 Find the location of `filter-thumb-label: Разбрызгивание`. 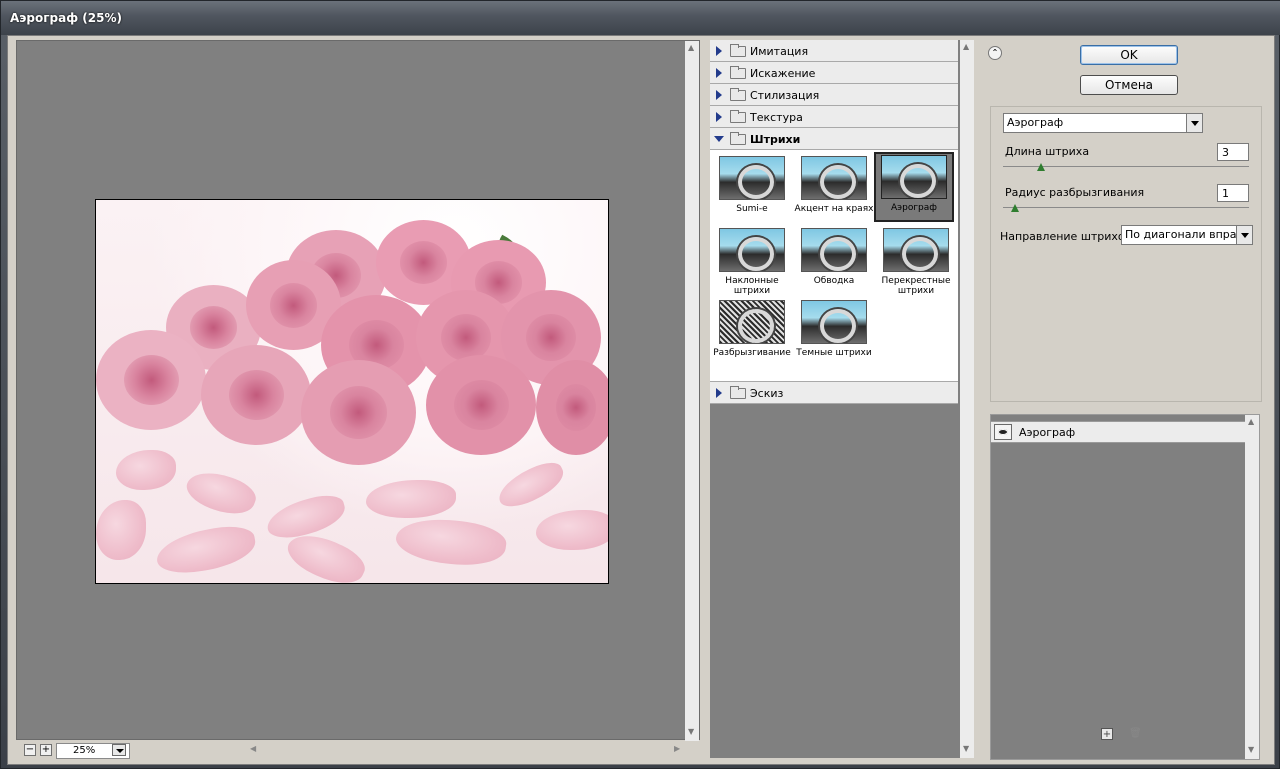

filter-thumb-label: Разбрызгивание is located at coordinates (752, 353).